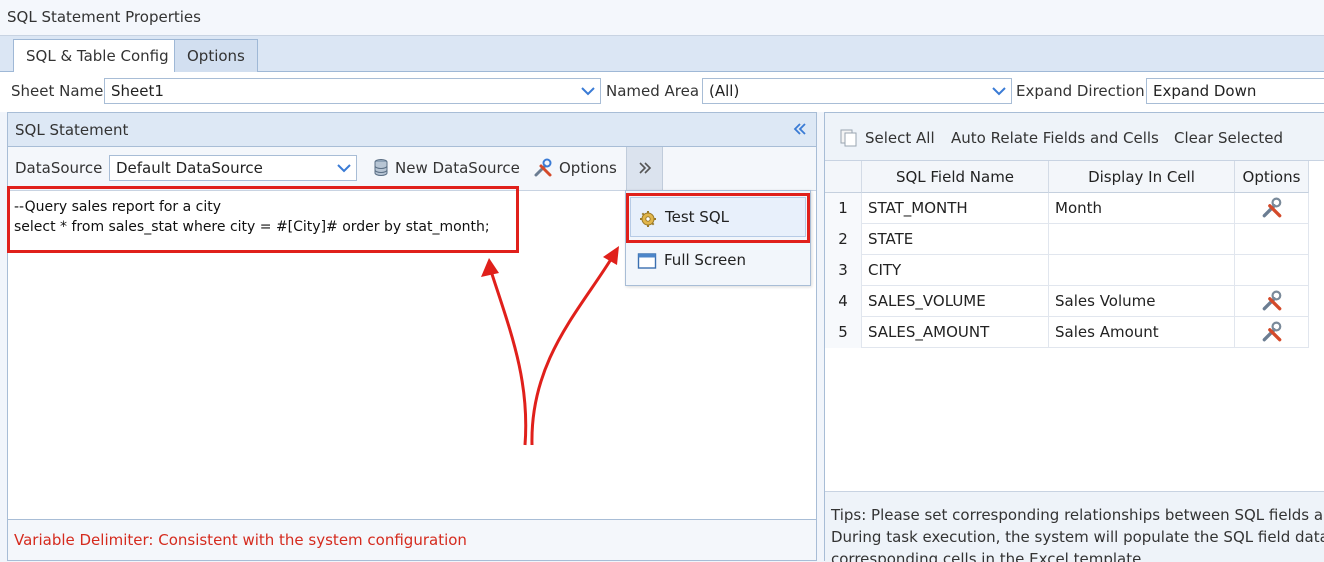 This screenshot has height=562, width=1324. What do you see at coordinates (843, 301) in the screenshot?
I see `row-number: 4` at bounding box center [843, 301].